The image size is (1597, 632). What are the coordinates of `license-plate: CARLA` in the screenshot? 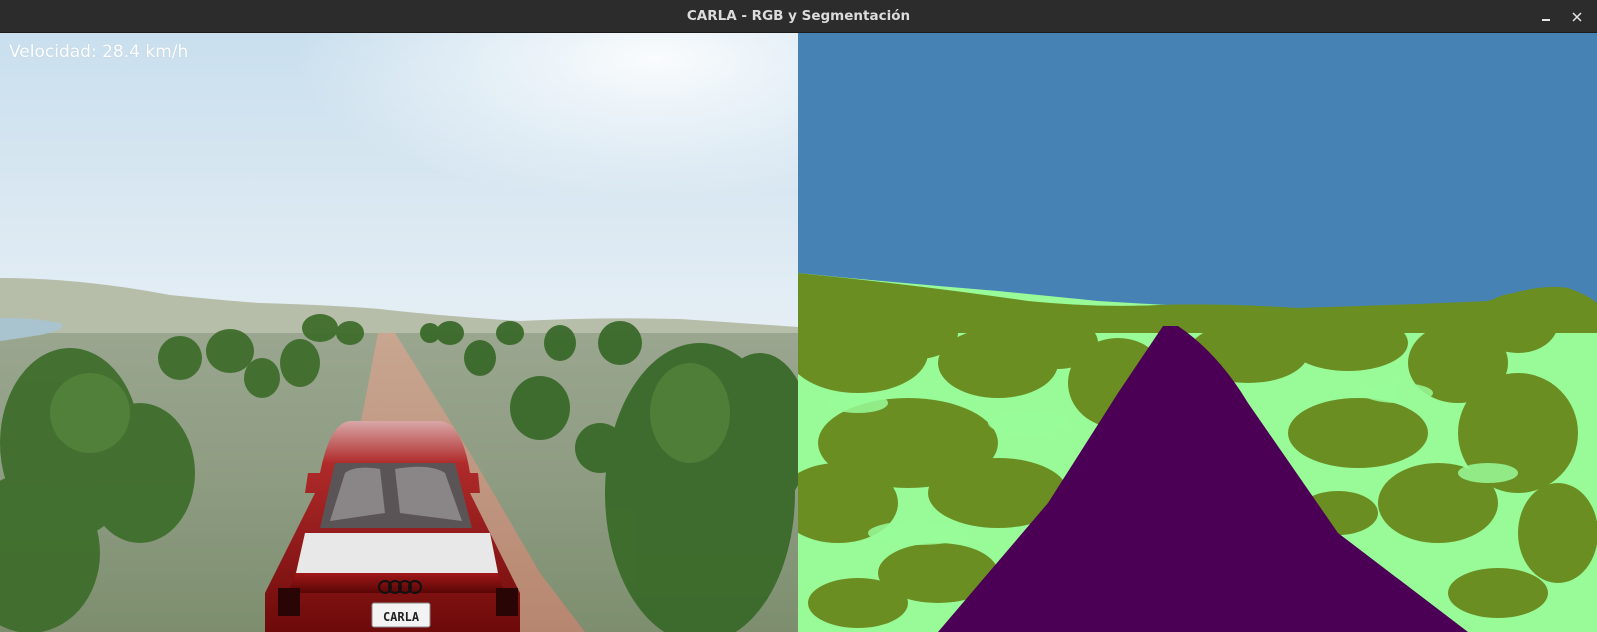 It's located at (401, 617).